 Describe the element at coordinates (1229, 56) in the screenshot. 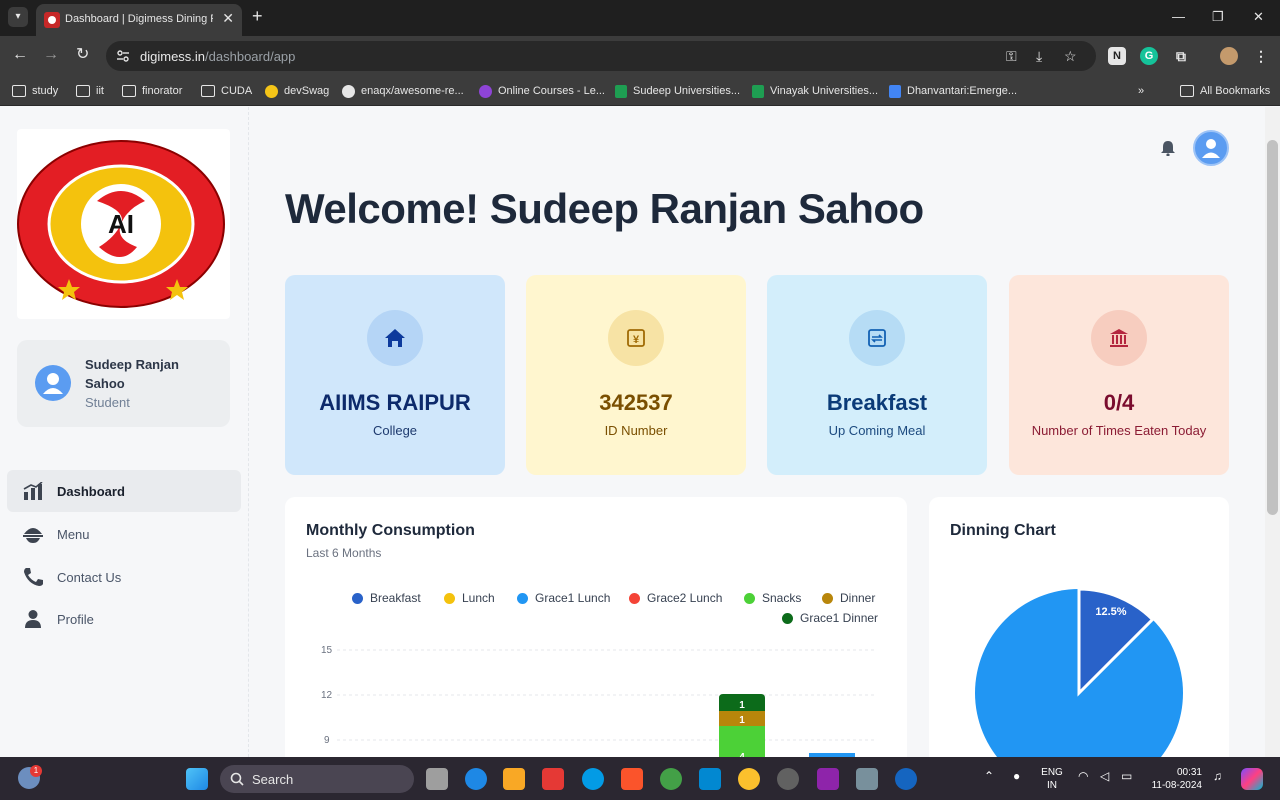

I see `profile-avatar-icon` at that location.